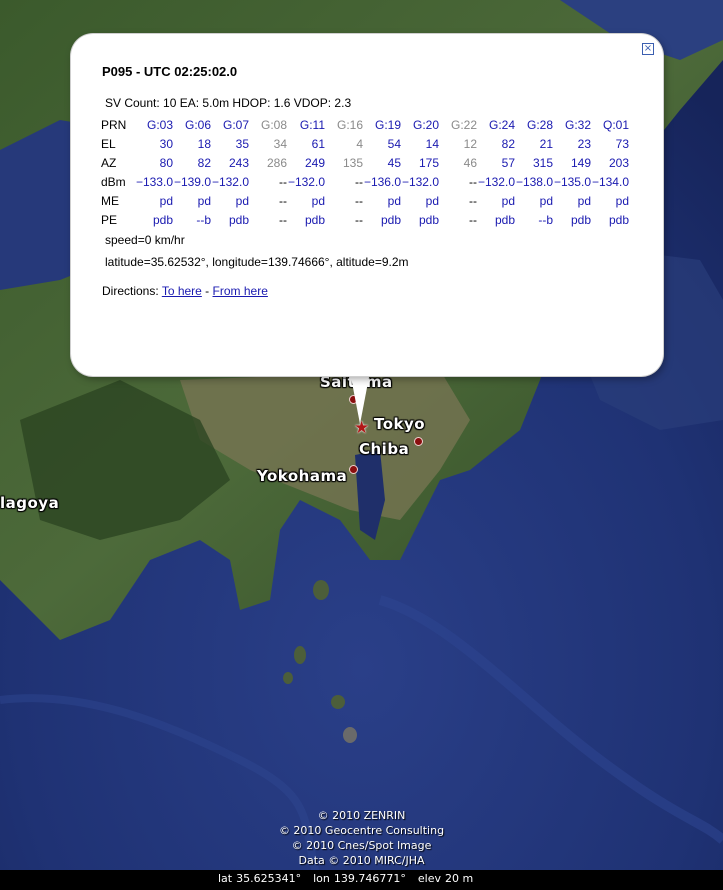  What do you see at coordinates (349, 124) in the screenshot?
I see `sv-cell-prn: G:16` at bounding box center [349, 124].